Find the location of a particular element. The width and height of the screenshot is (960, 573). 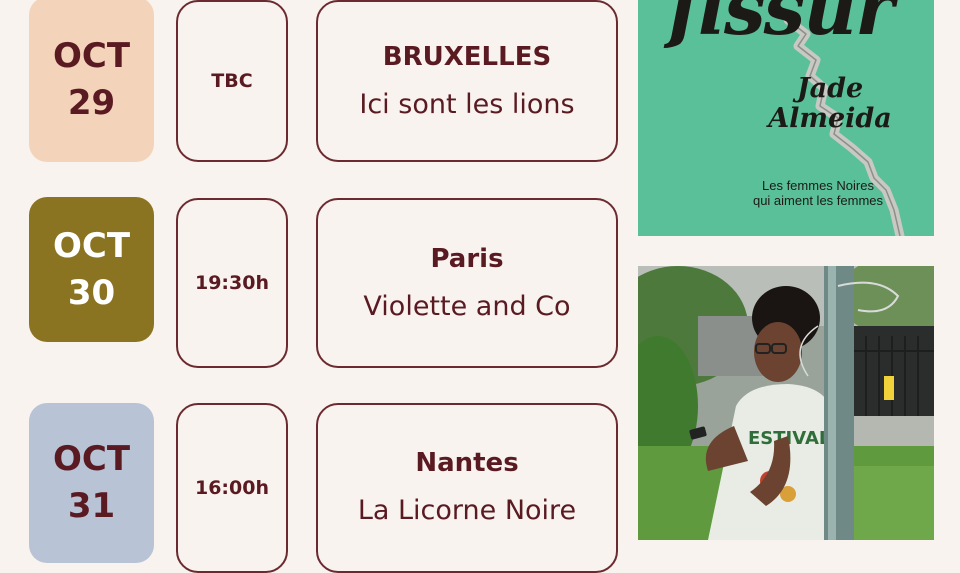

time-box: 19:30h is located at coordinates (232, 283).